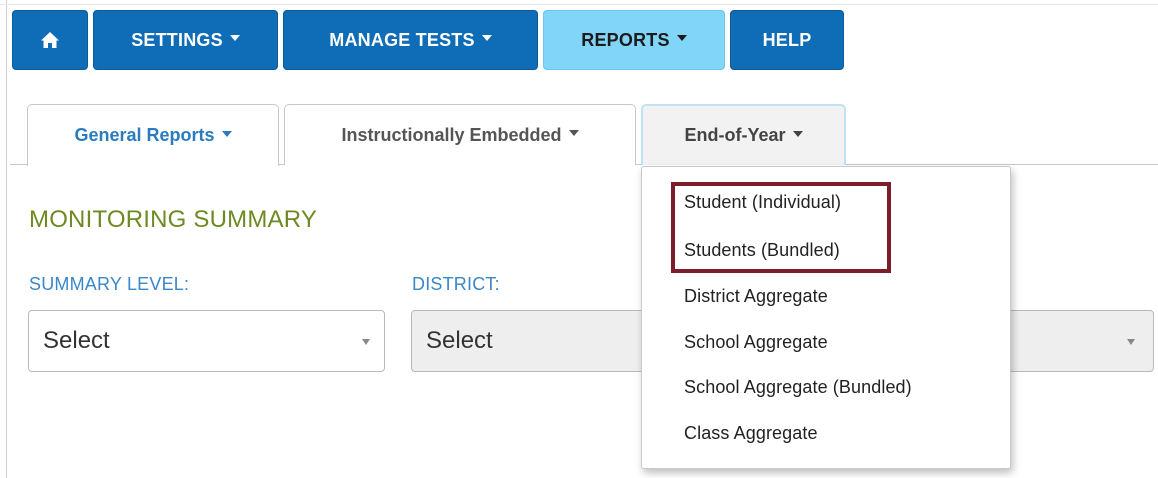  I want to click on manage-tests-menu-button: MANAGE TESTS, so click(410, 40).